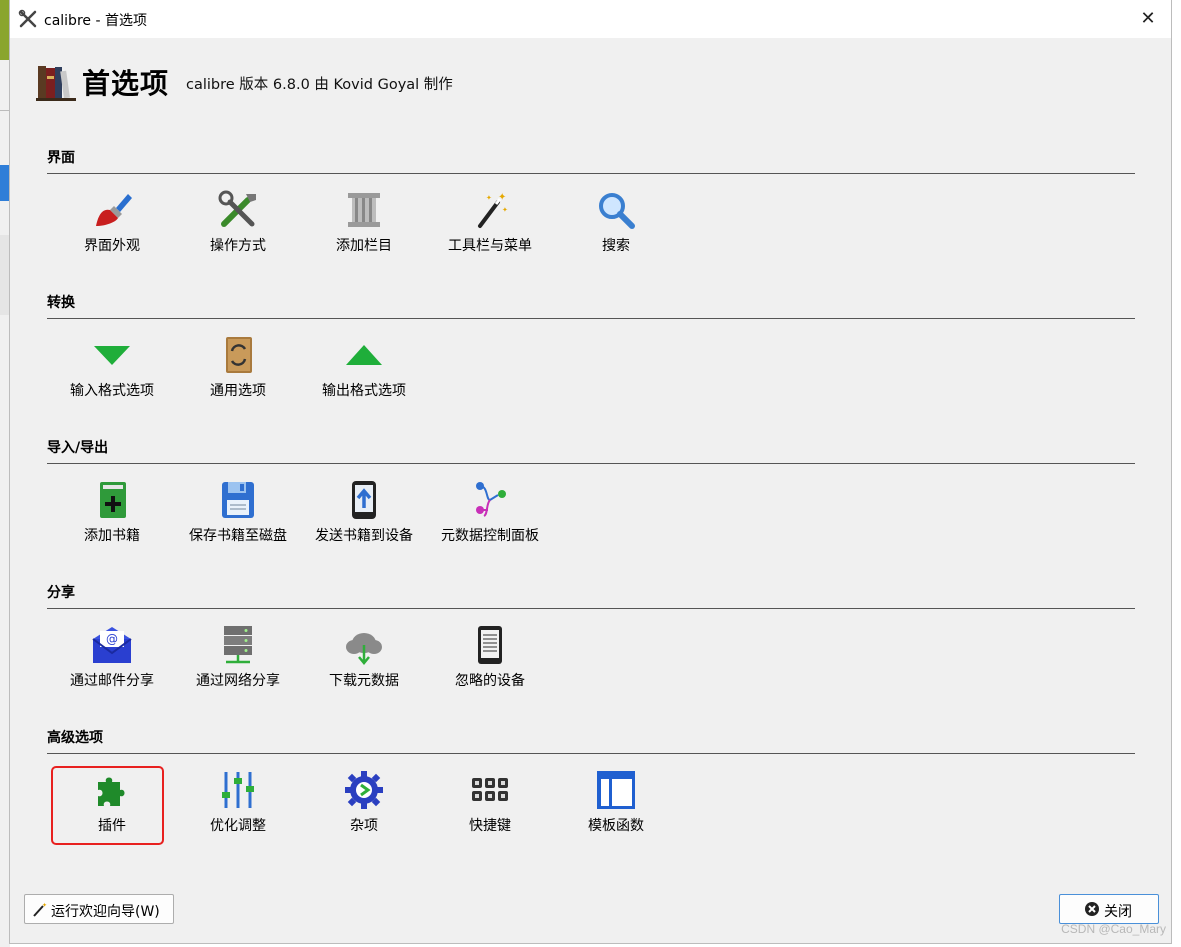 The image size is (1181, 947). I want to click on section-title-conversion: 转换, so click(61, 303).